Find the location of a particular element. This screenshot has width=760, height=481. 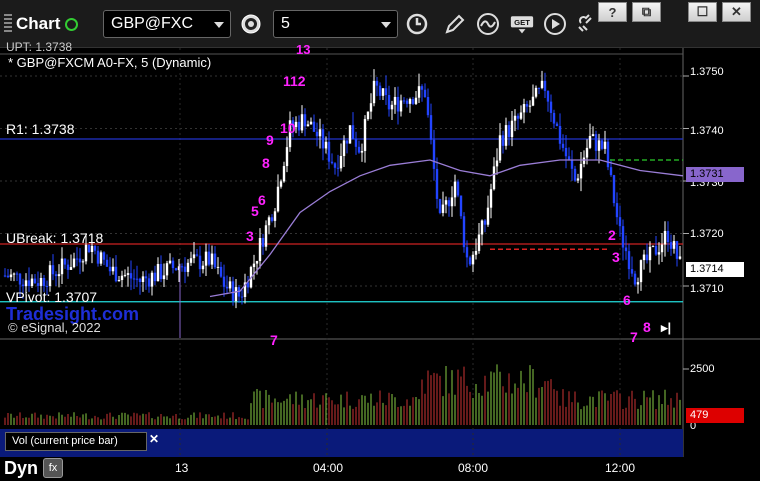

price-axis-label: 1.3720 is located at coordinates (707, 234).